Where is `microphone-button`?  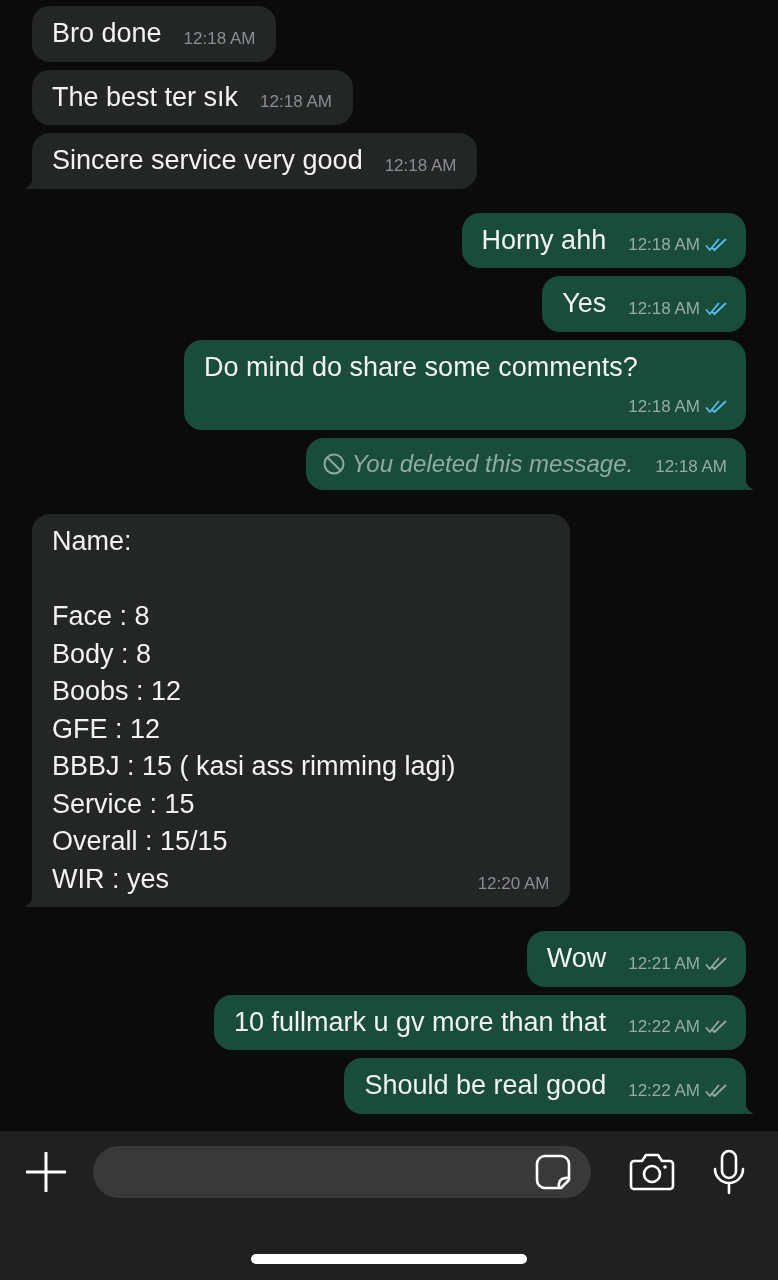
microphone-button is located at coordinates (729, 1172).